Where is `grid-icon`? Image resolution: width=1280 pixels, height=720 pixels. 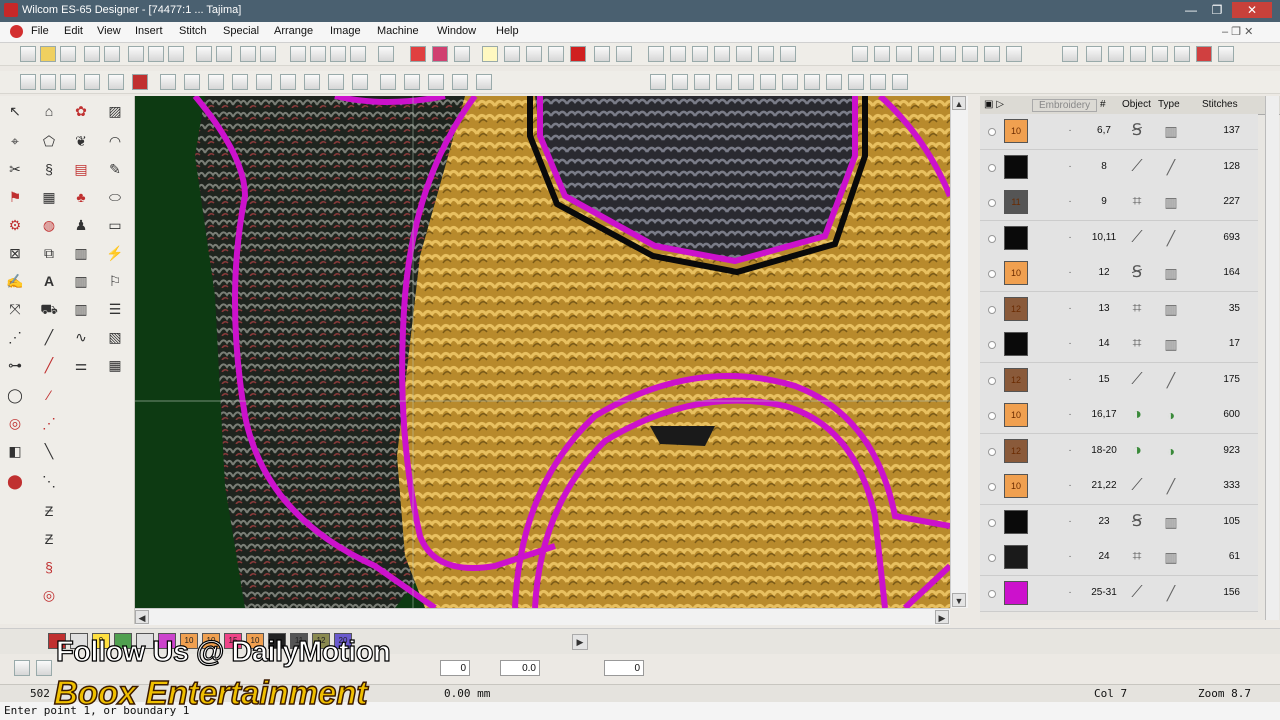 grid-icon is located at coordinates (722, 54).